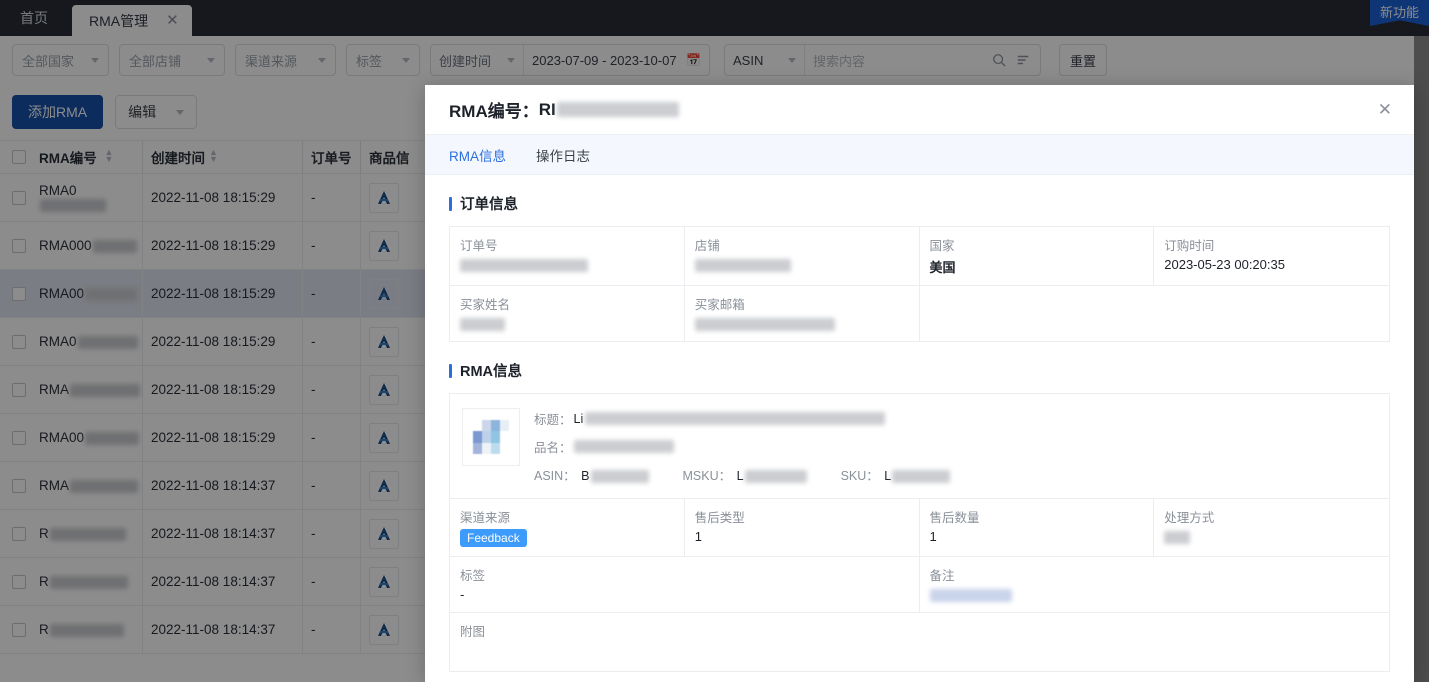  Describe the element at coordinates (802, 313) in the screenshot. I see `field-buyer-email: 买家邮箱` at that location.